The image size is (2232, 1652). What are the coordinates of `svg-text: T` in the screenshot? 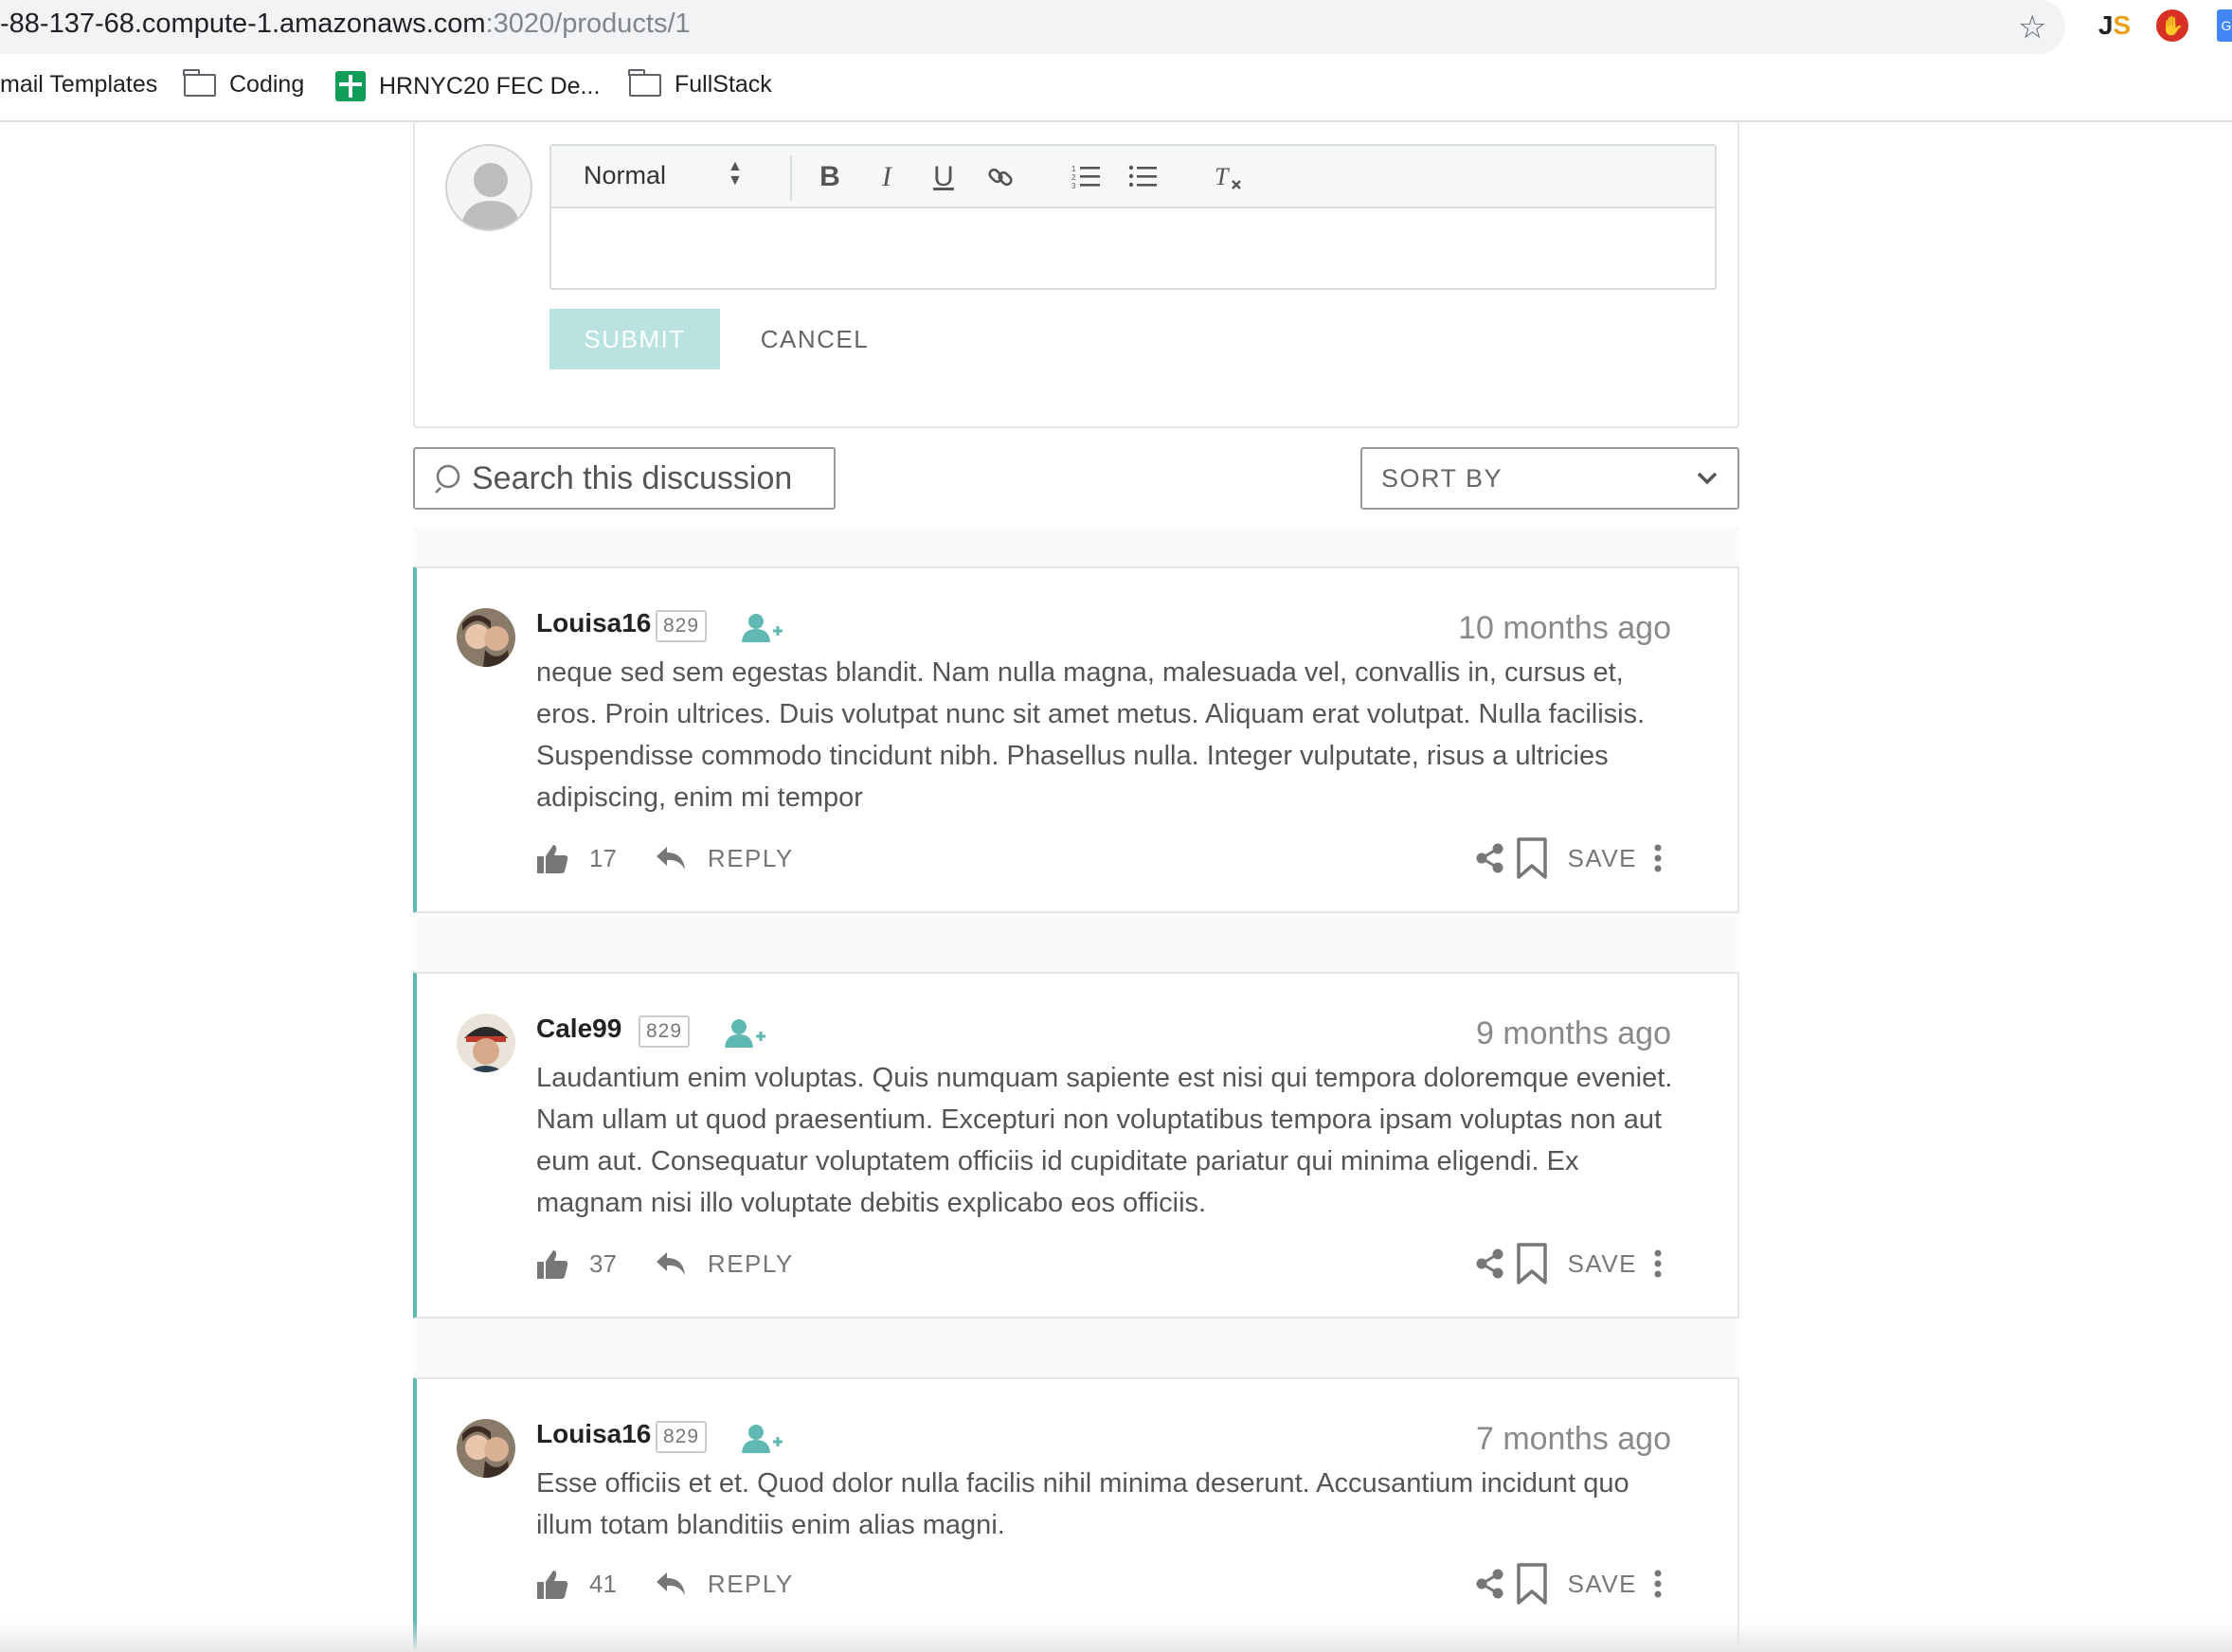 It's located at (1222, 176).